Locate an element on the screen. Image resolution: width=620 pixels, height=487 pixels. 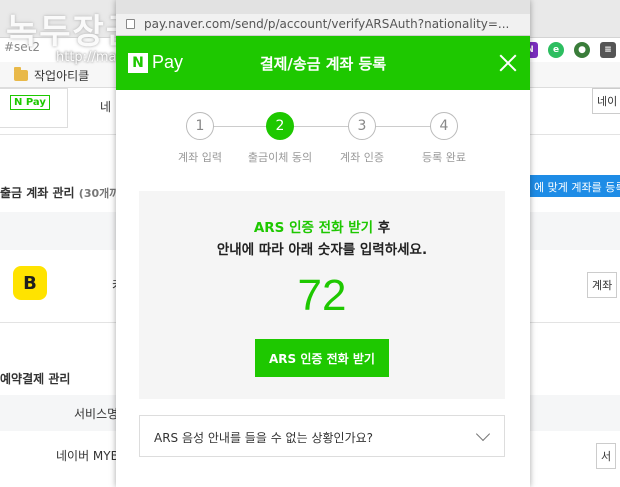
ars-instruction: ARS 인증 전화 받기 후 안내에 따라 아래 숫자를 입력하세요. is located at coordinates (322, 239).